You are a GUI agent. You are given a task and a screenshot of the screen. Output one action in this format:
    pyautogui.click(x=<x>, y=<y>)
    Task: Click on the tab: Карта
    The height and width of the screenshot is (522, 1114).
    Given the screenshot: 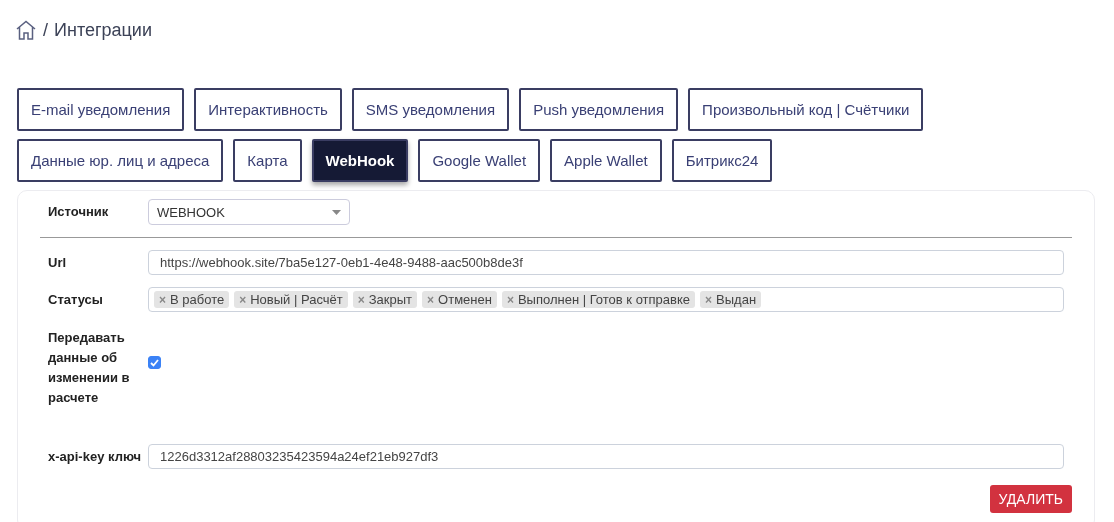 What is the action you would take?
    pyautogui.click(x=267, y=160)
    